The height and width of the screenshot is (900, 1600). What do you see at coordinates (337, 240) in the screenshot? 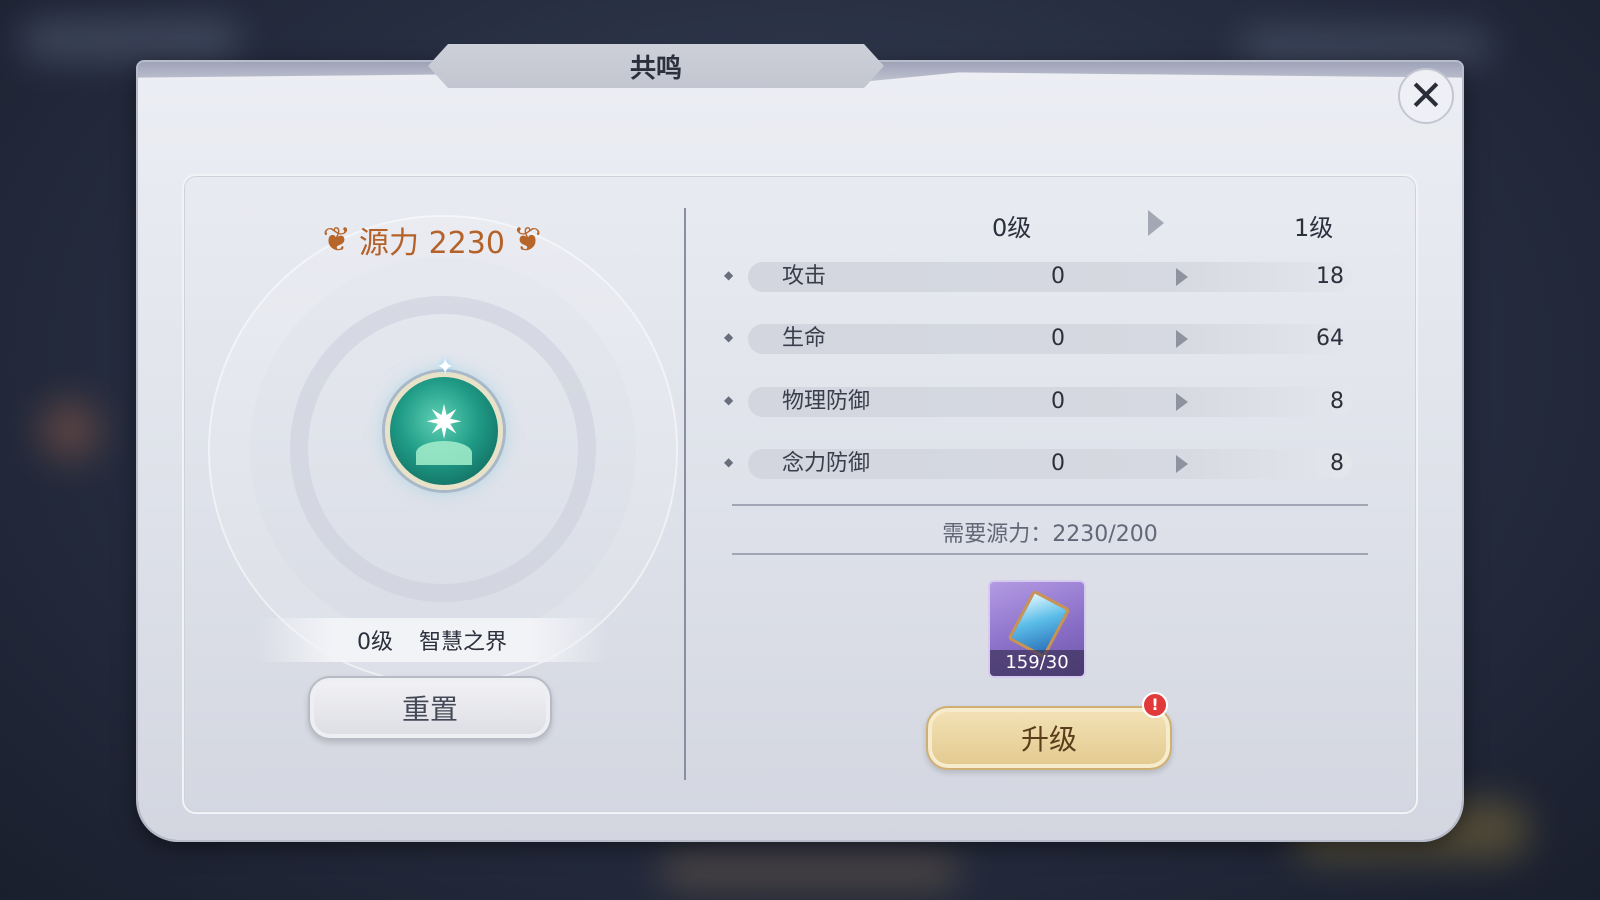
I see `laurel-left-icon: ❦` at bounding box center [337, 240].